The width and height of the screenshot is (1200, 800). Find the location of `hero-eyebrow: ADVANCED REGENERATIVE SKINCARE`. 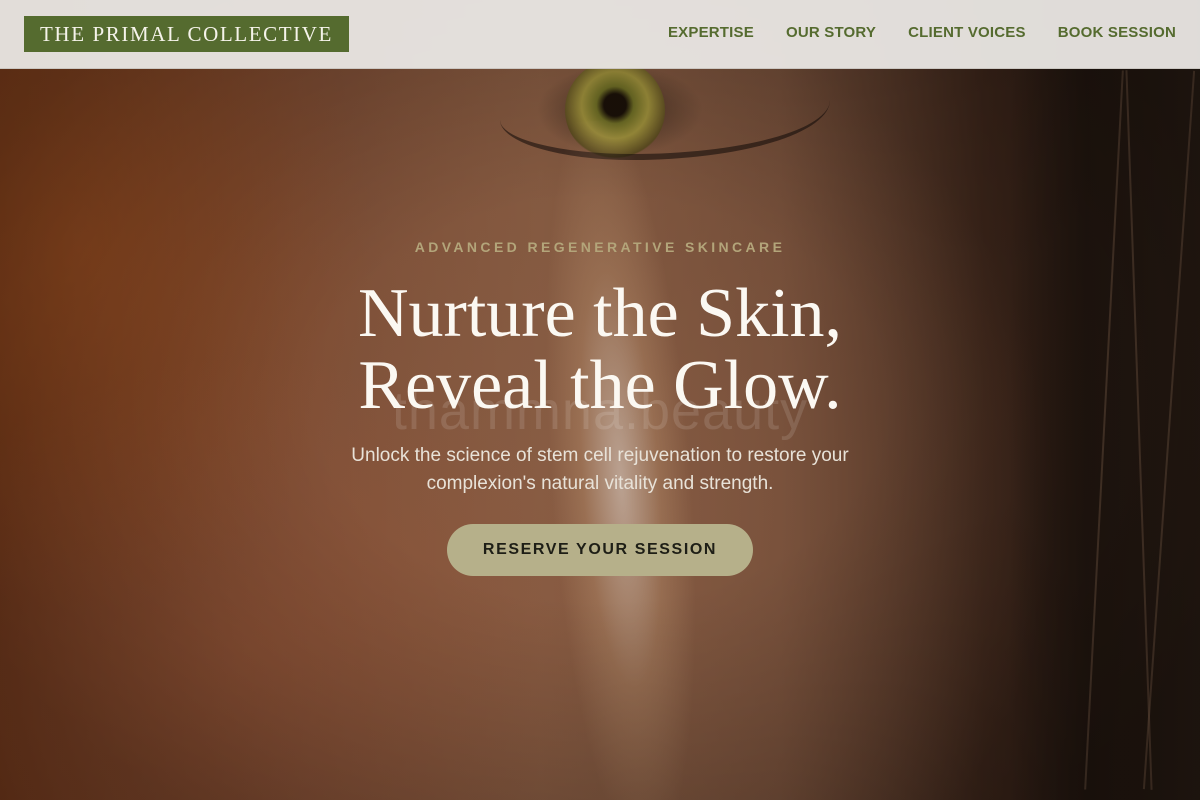

hero-eyebrow: ADVANCED REGENERATIVE SKINCARE is located at coordinates (600, 247).